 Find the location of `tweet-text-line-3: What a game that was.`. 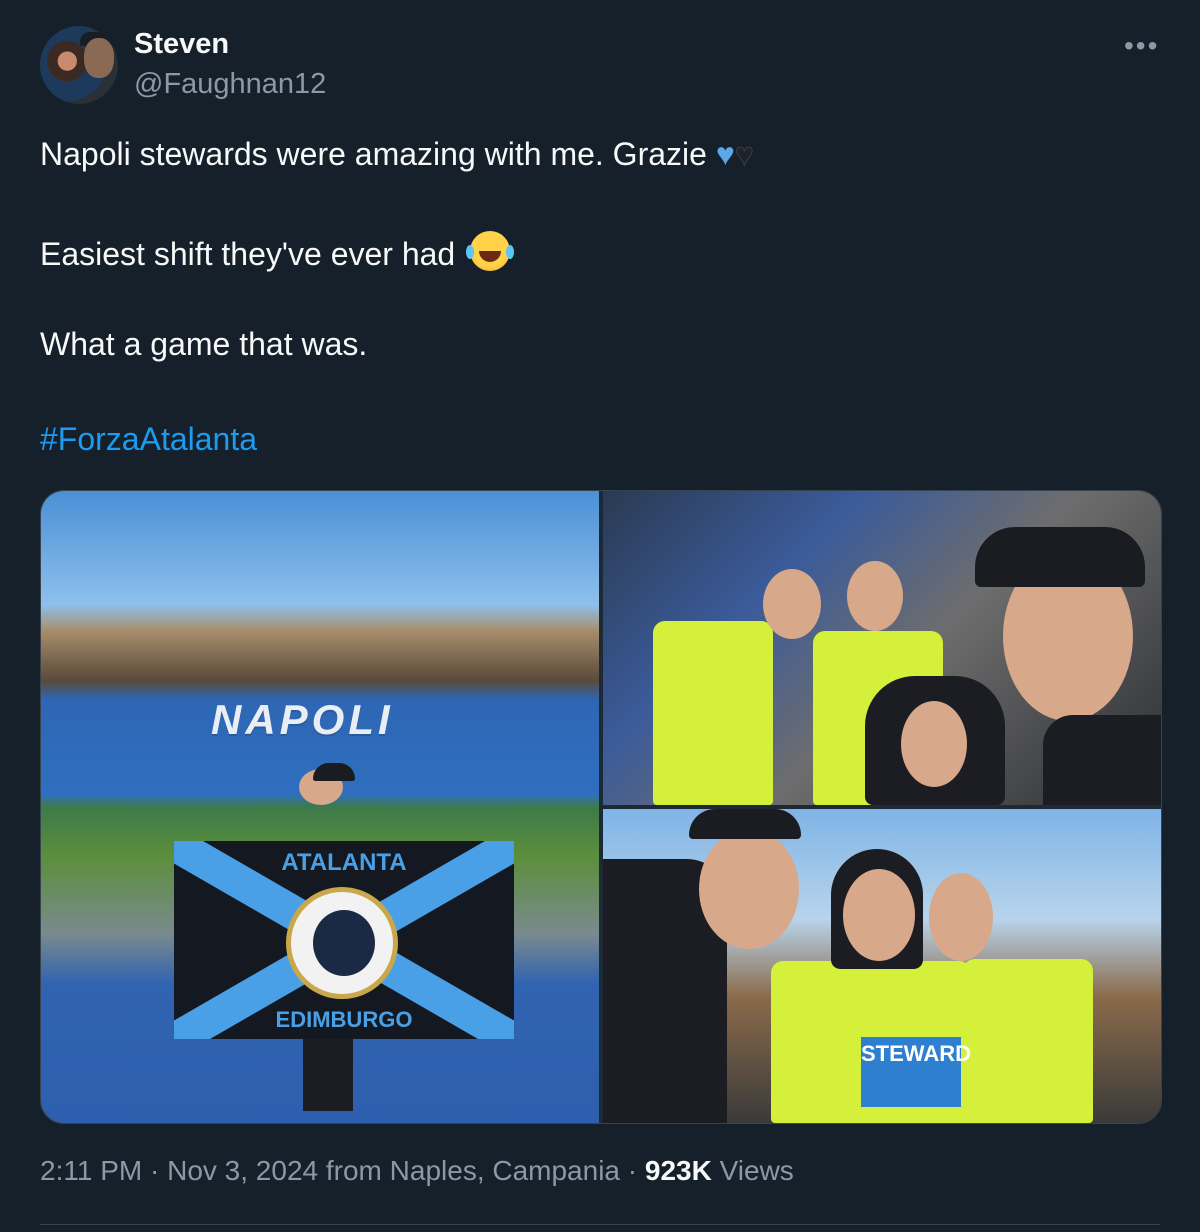

tweet-text-line-3: What a game that was. is located at coordinates (204, 344).